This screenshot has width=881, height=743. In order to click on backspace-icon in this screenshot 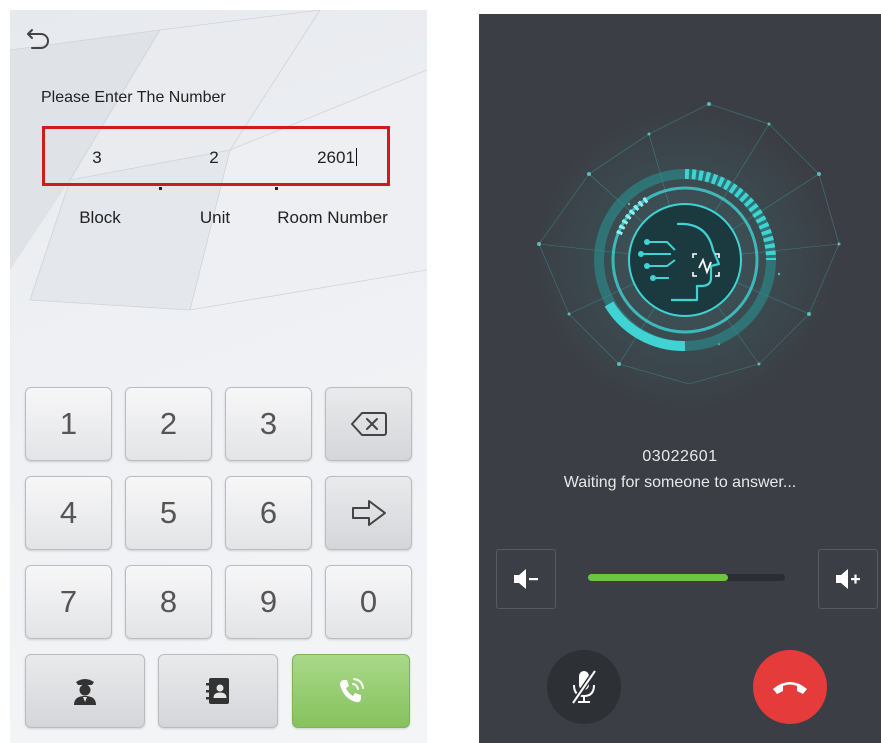, I will do `click(368, 424)`.